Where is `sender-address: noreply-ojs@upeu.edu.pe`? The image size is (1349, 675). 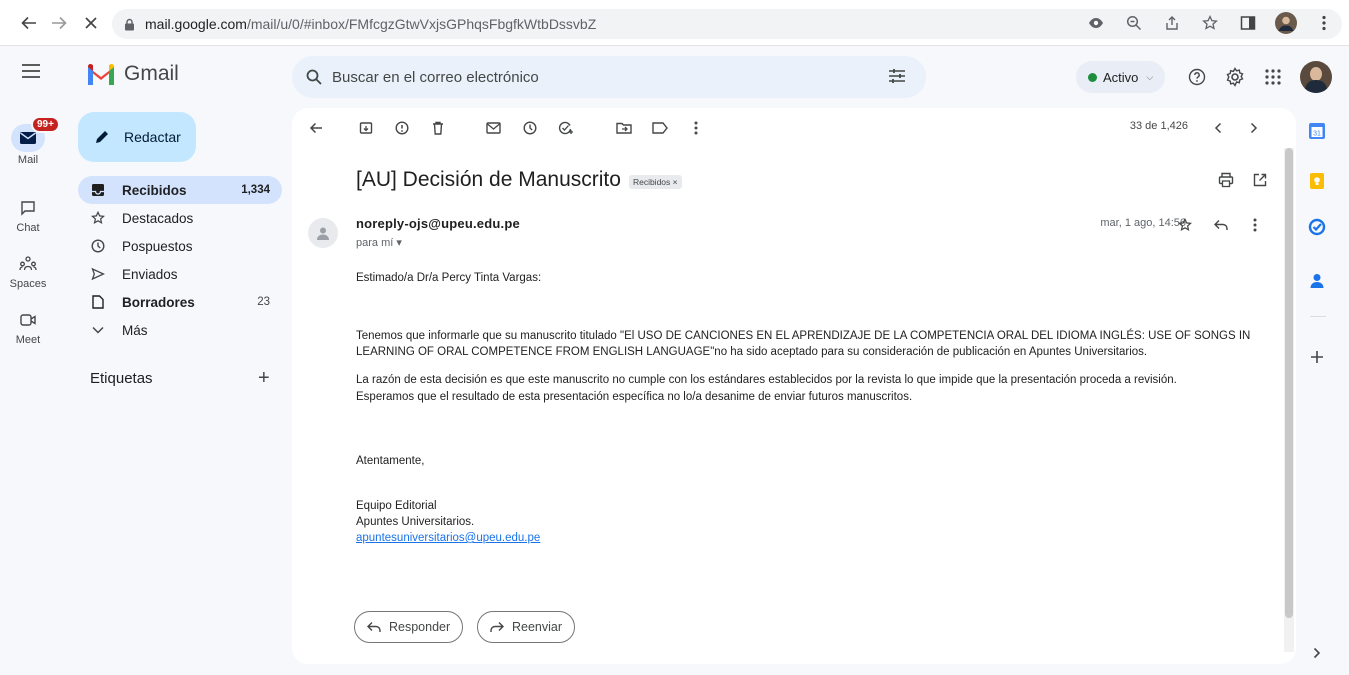 sender-address: noreply-ojs@upeu.edu.pe is located at coordinates (438, 223).